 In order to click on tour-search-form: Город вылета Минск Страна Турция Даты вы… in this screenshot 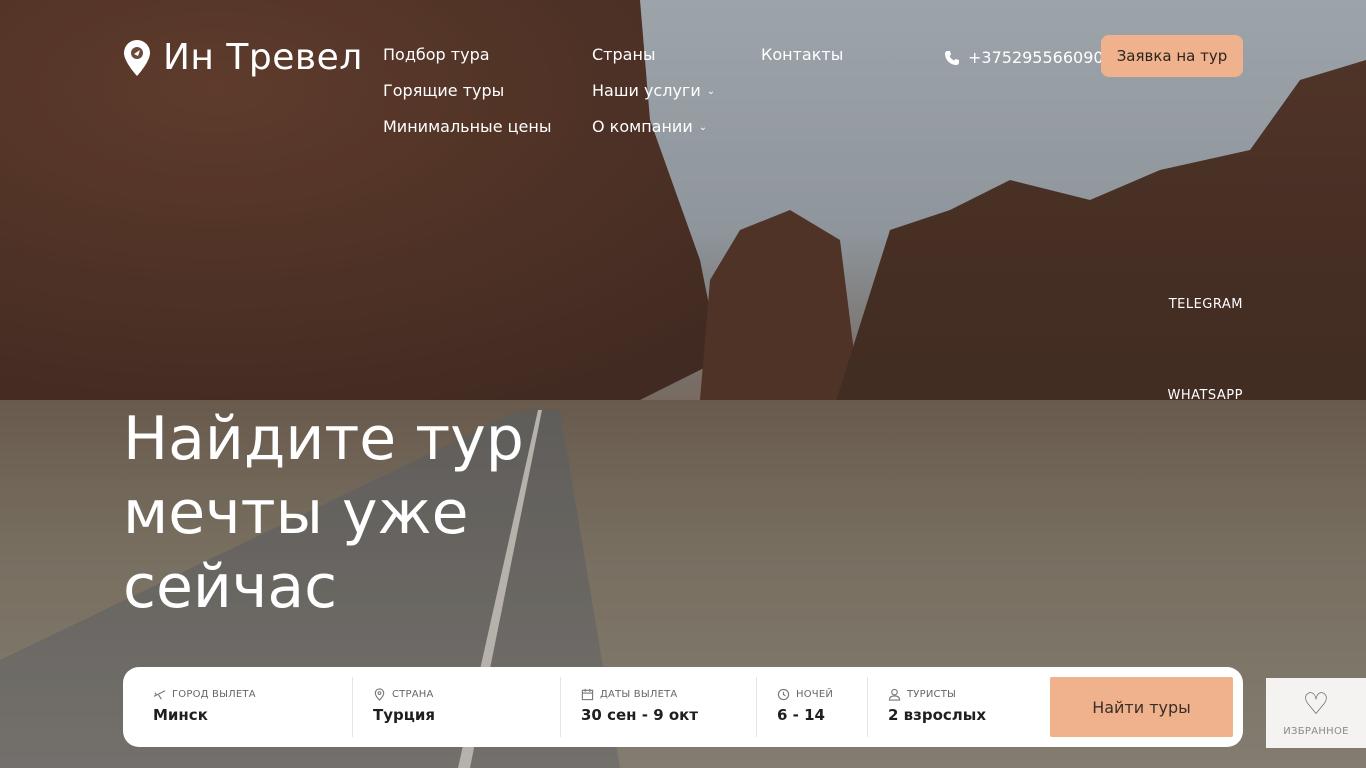, I will do `click(683, 707)`.